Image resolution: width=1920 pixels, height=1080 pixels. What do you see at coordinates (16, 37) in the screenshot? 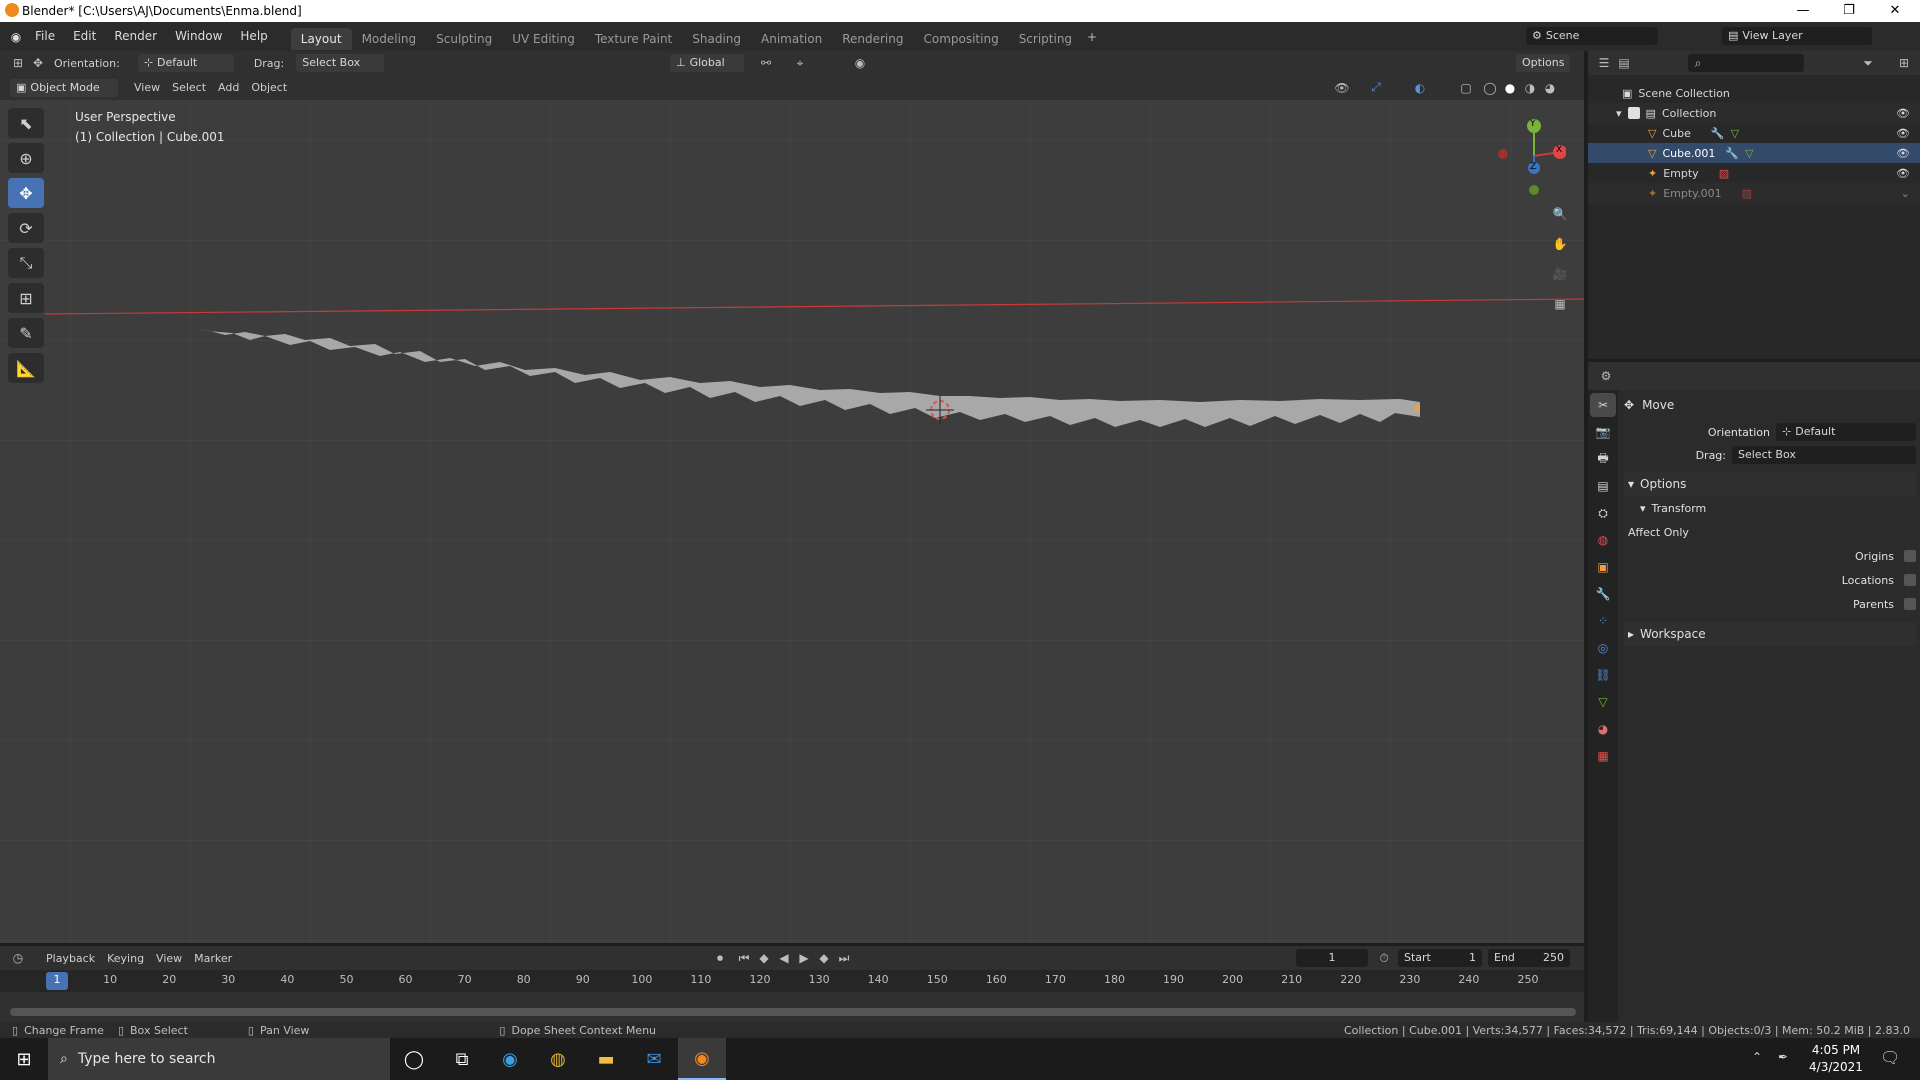
I see `blender-menu-icon: ◉` at bounding box center [16, 37].